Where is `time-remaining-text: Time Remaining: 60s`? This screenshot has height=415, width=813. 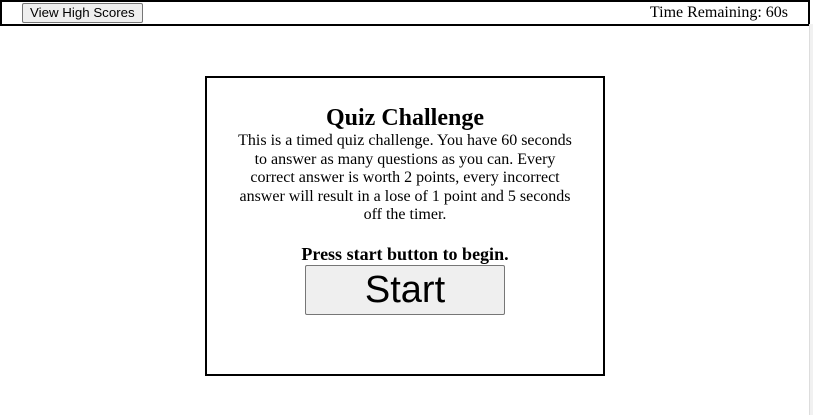
time-remaining-text: Time Remaining: 60s is located at coordinates (718, 12).